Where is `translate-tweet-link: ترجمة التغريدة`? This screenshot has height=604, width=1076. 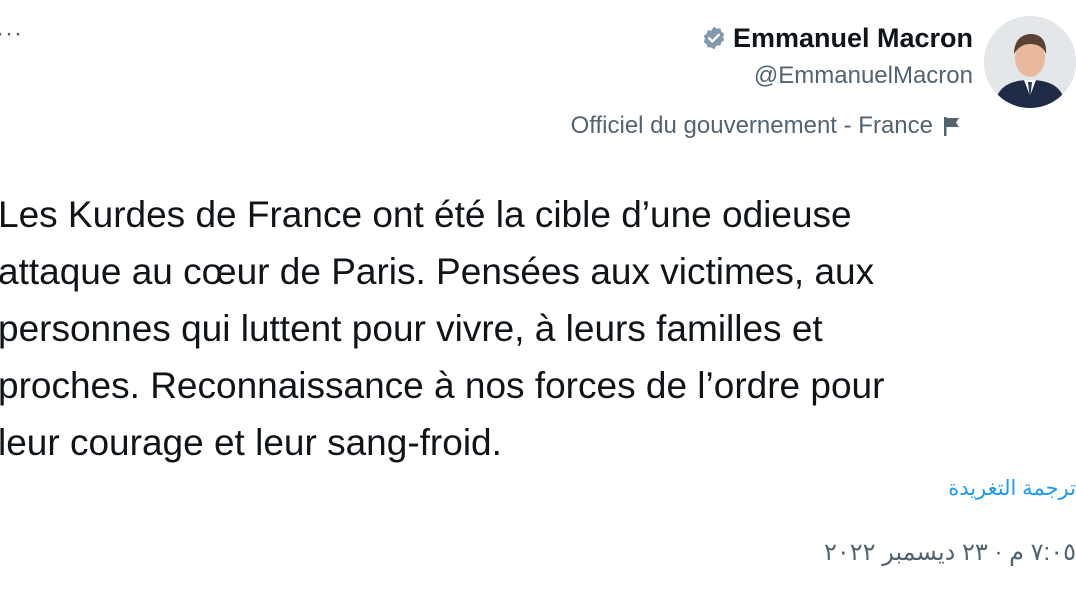
translate-tweet-link: ترجمة التغريدة is located at coordinates (1012, 488).